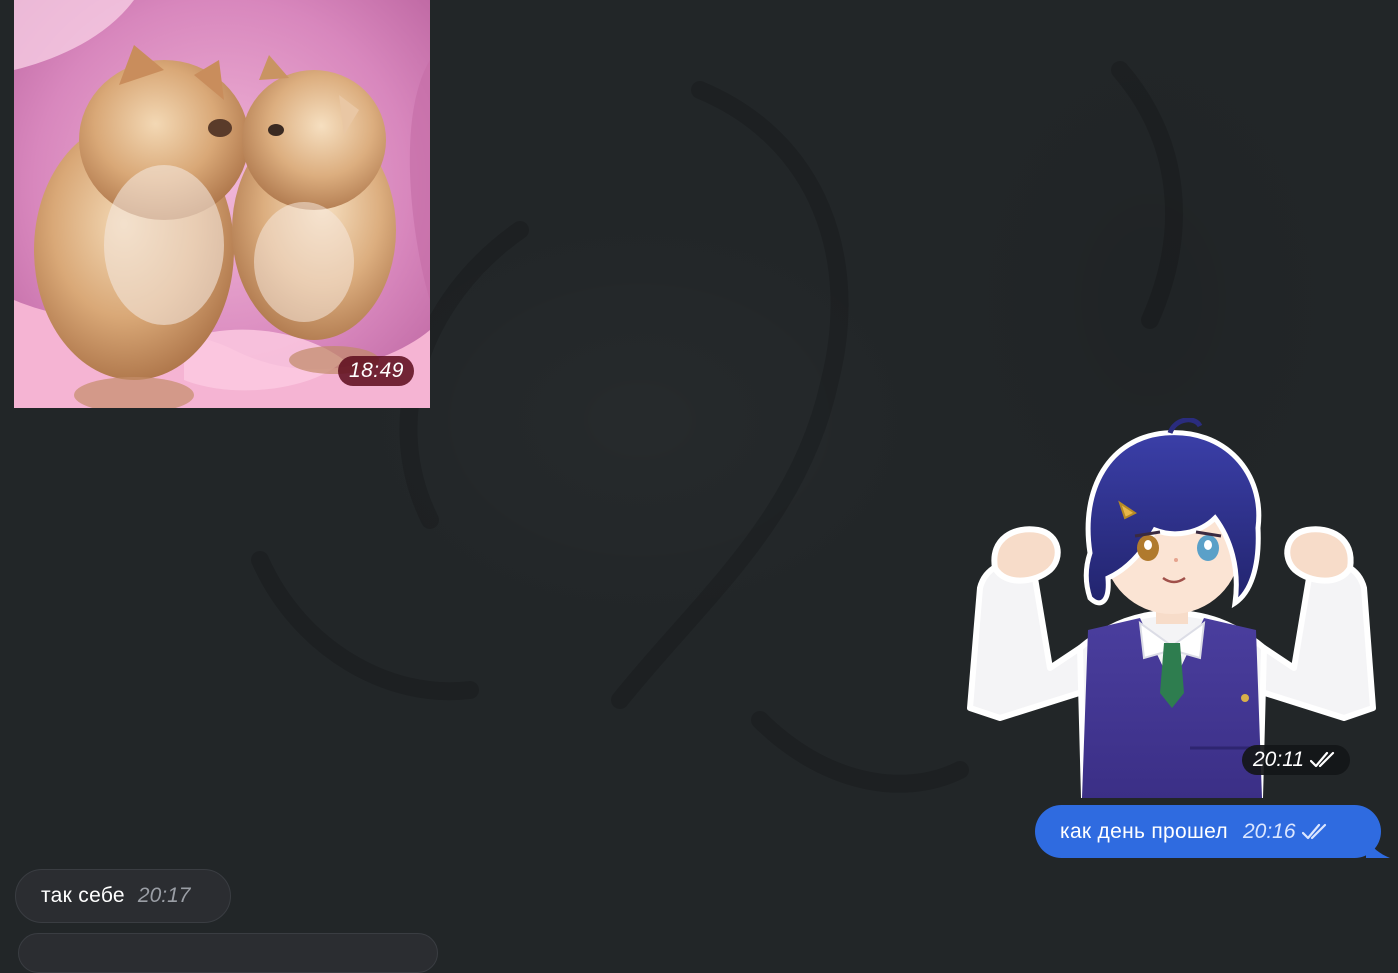 The image size is (1398, 973). Describe the element at coordinates (1378, 848) in the screenshot. I see `bubble-tail` at that location.